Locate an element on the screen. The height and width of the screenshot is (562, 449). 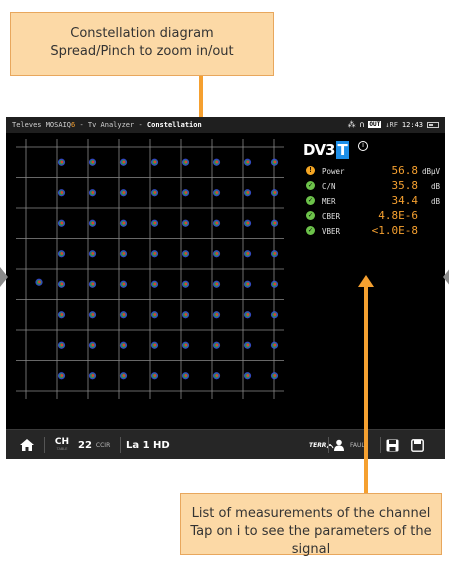
service-name: La 1 HD is located at coordinates (148, 445).